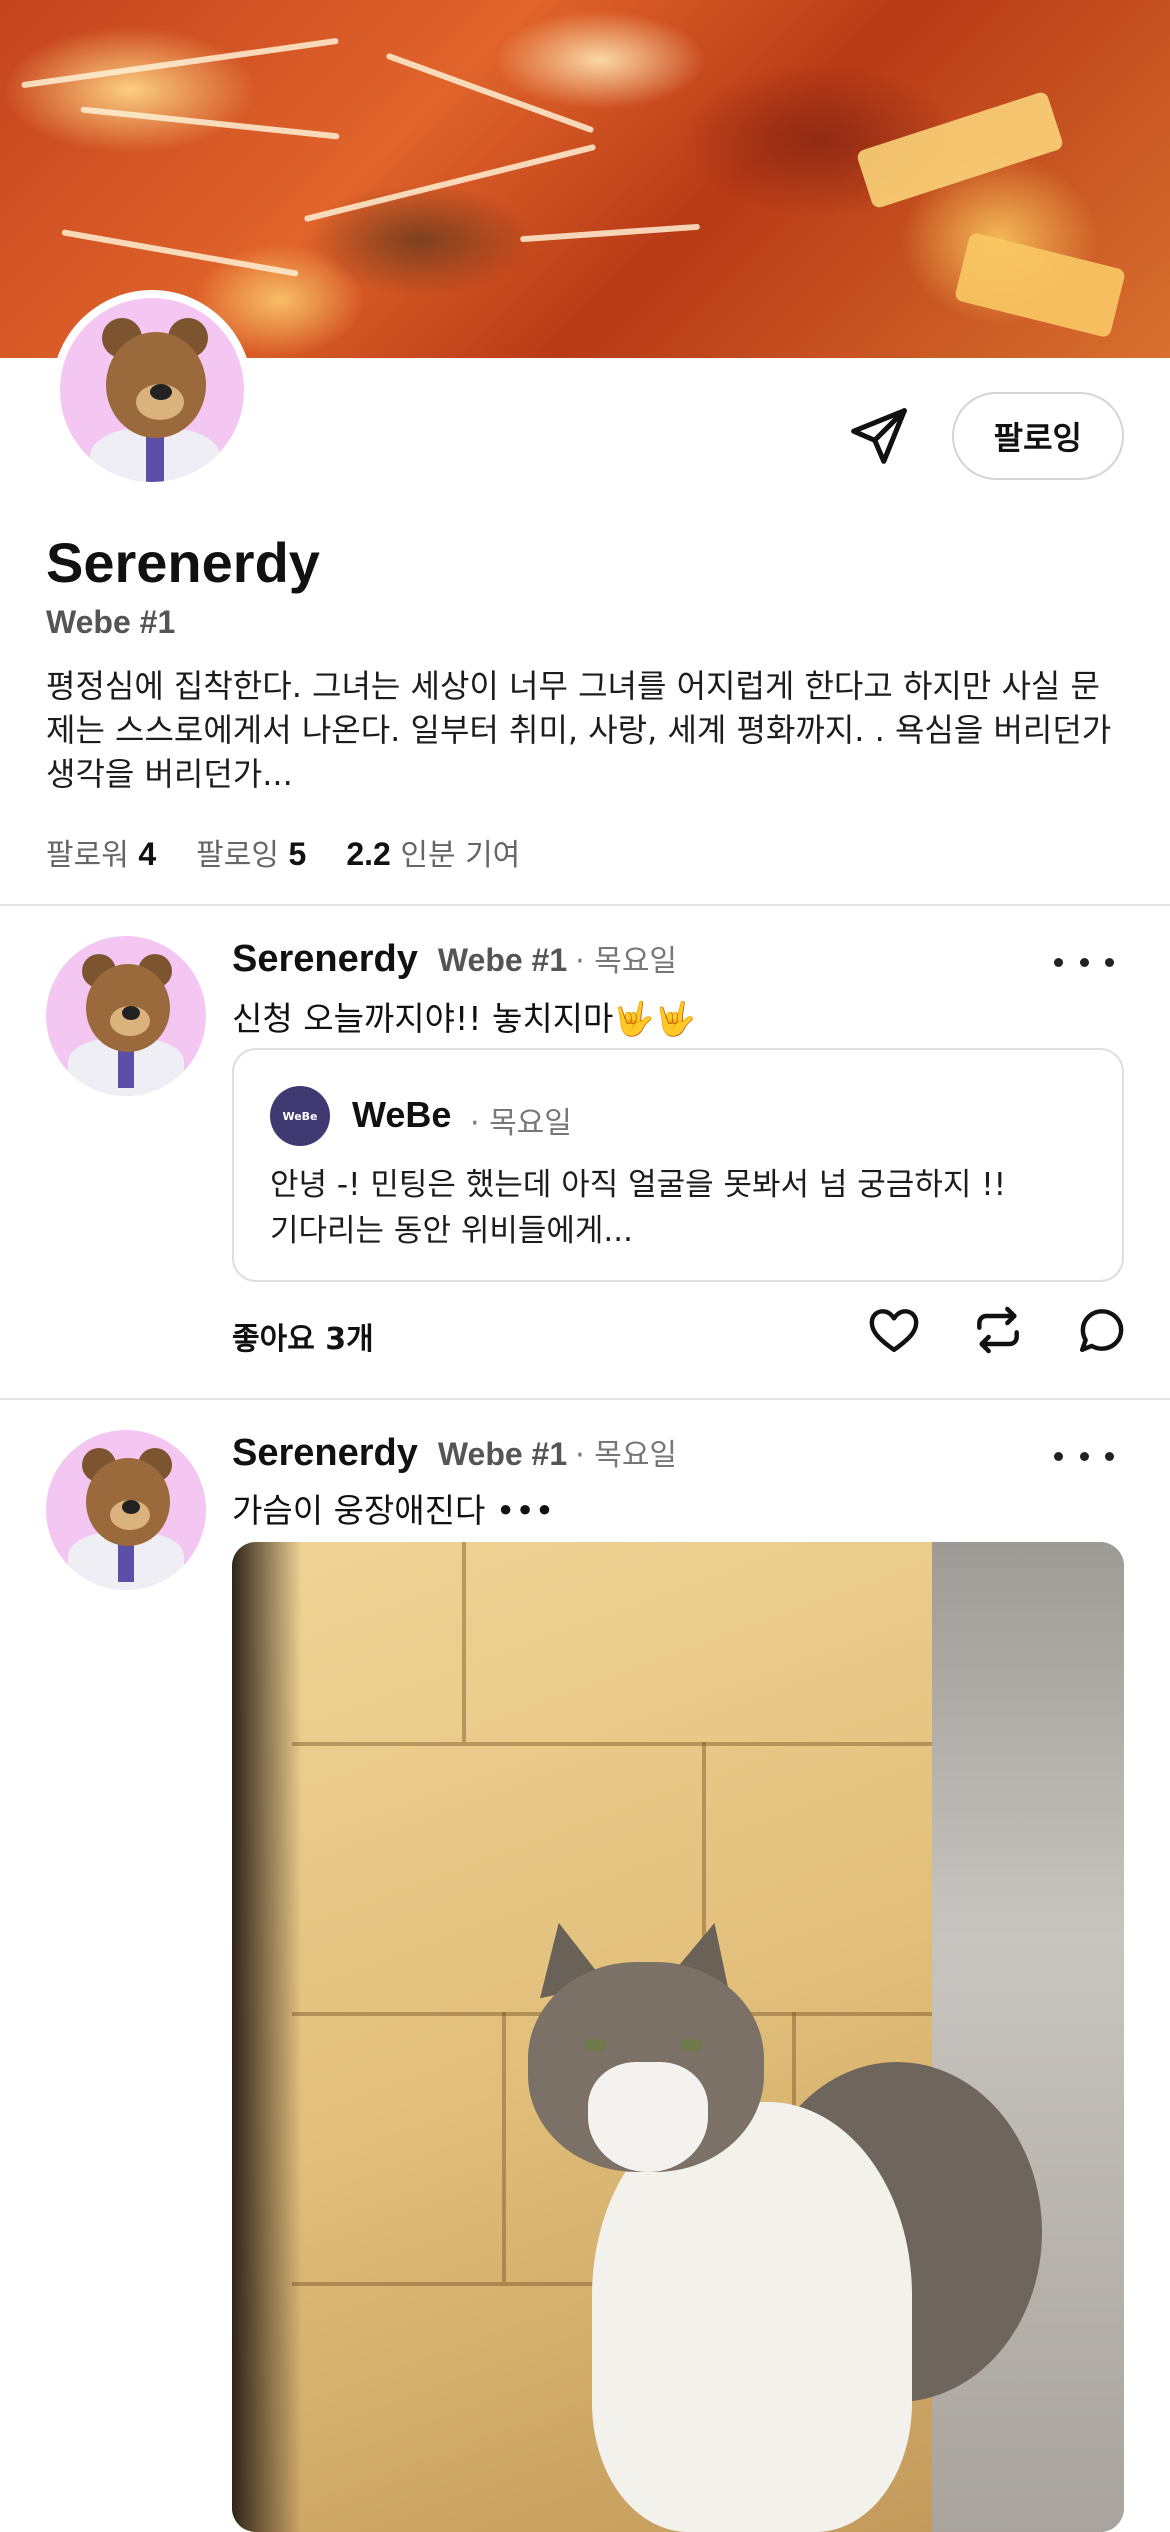 The width and height of the screenshot is (1170, 2532). I want to click on comment-button, so click(1102, 1330).